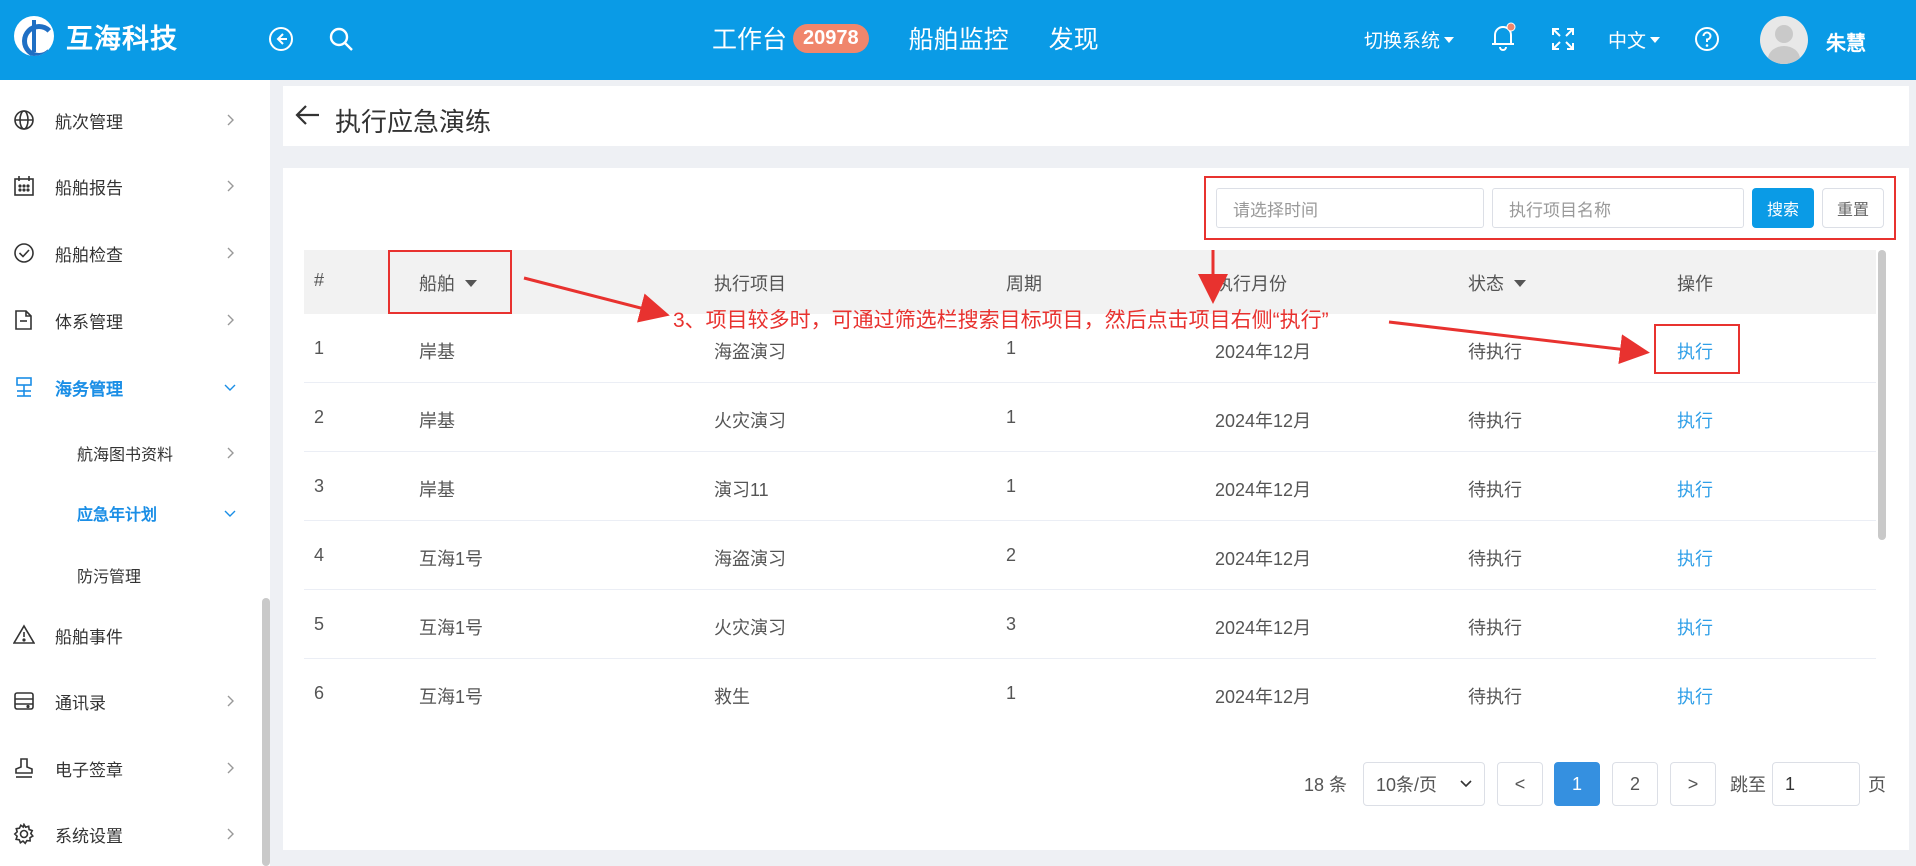 The width and height of the screenshot is (1916, 866). I want to click on annotation-text: 3、项目较多时，可通过筛选栏搜索目标项目，然后点击项目右侧“执行”, so click(1001, 320).